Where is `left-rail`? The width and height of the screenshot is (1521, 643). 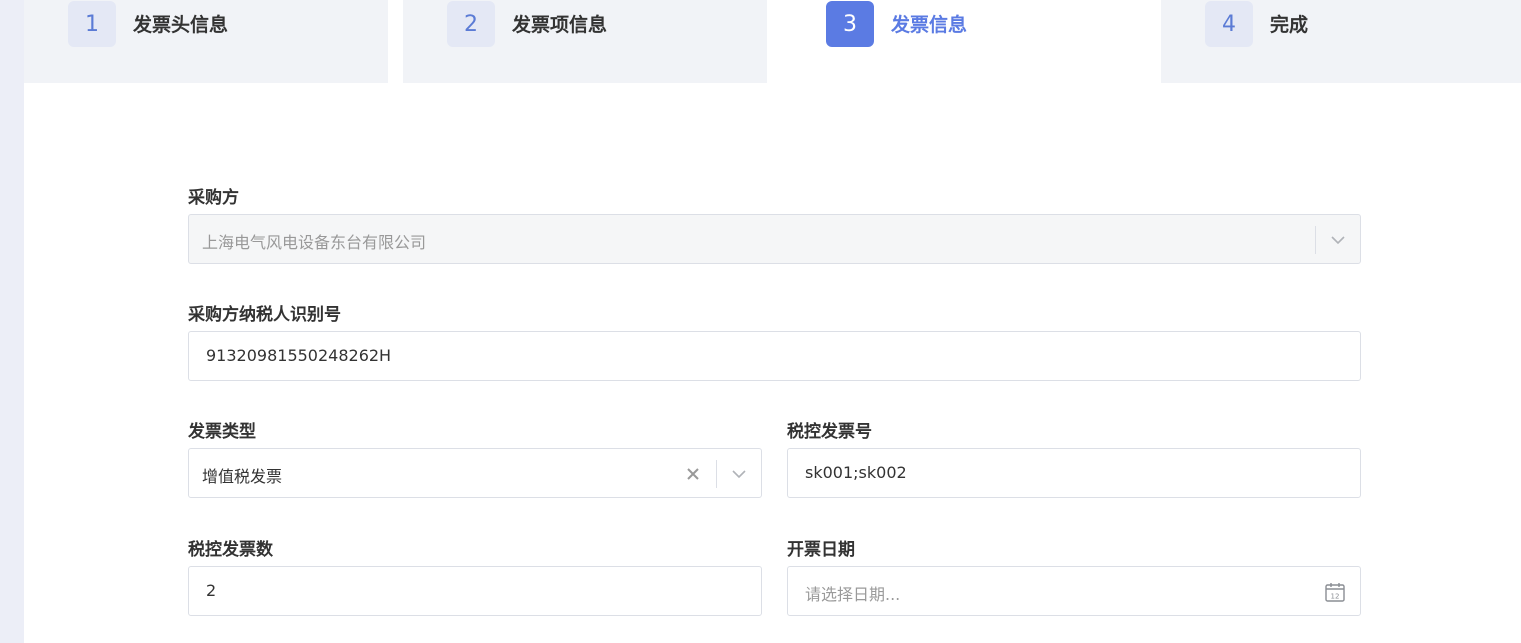 left-rail is located at coordinates (12, 321).